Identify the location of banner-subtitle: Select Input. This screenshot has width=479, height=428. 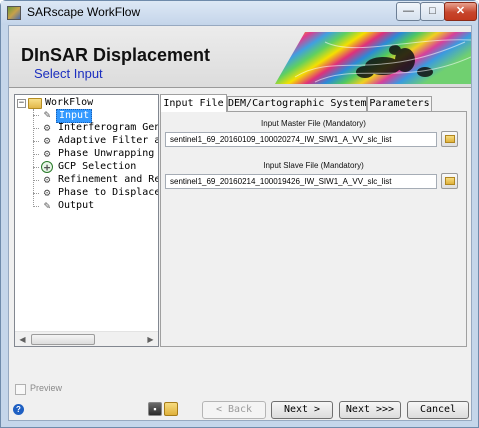
(68, 73).